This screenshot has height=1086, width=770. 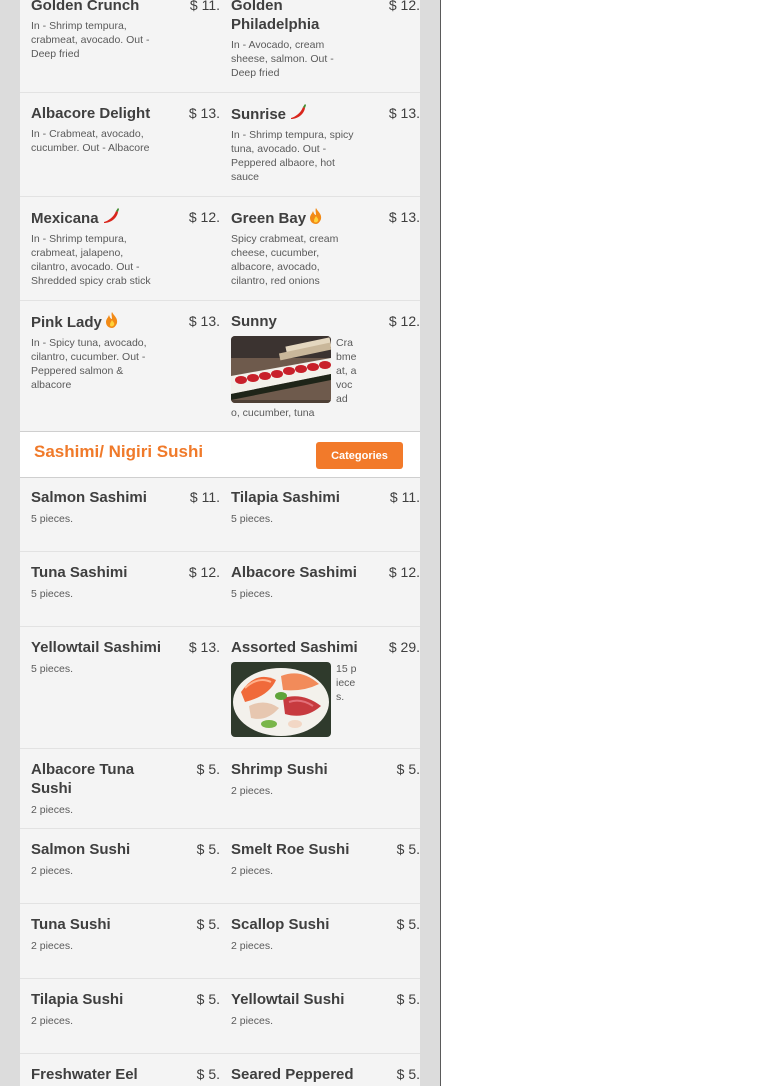 What do you see at coordinates (294, 647) in the screenshot?
I see `item-name: Assorted Sashimi` at bounding box center [294, 647].